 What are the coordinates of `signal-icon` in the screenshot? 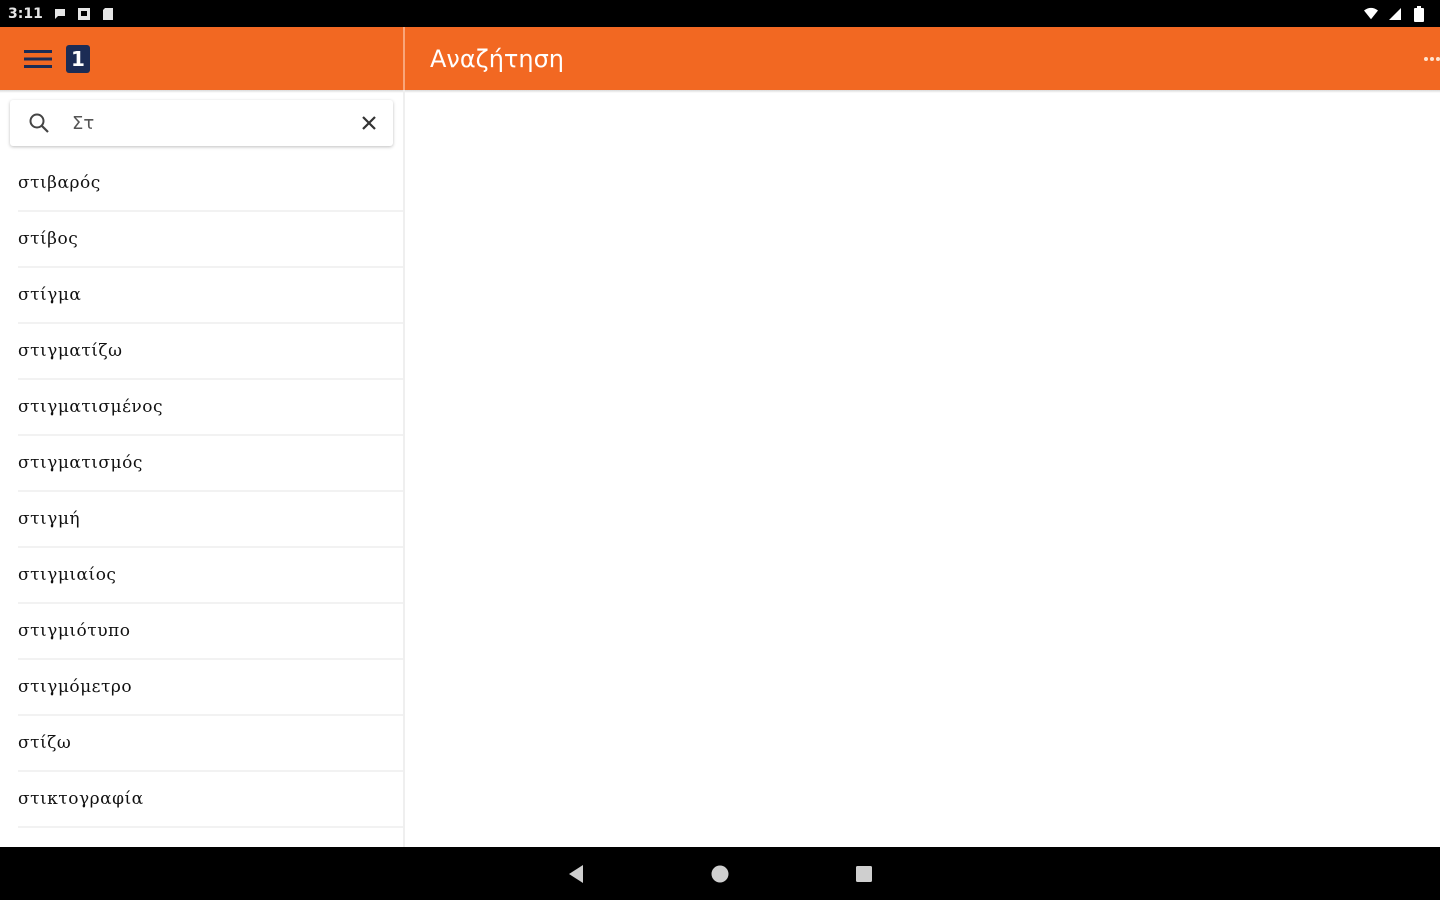 It's located at (1395, 14).